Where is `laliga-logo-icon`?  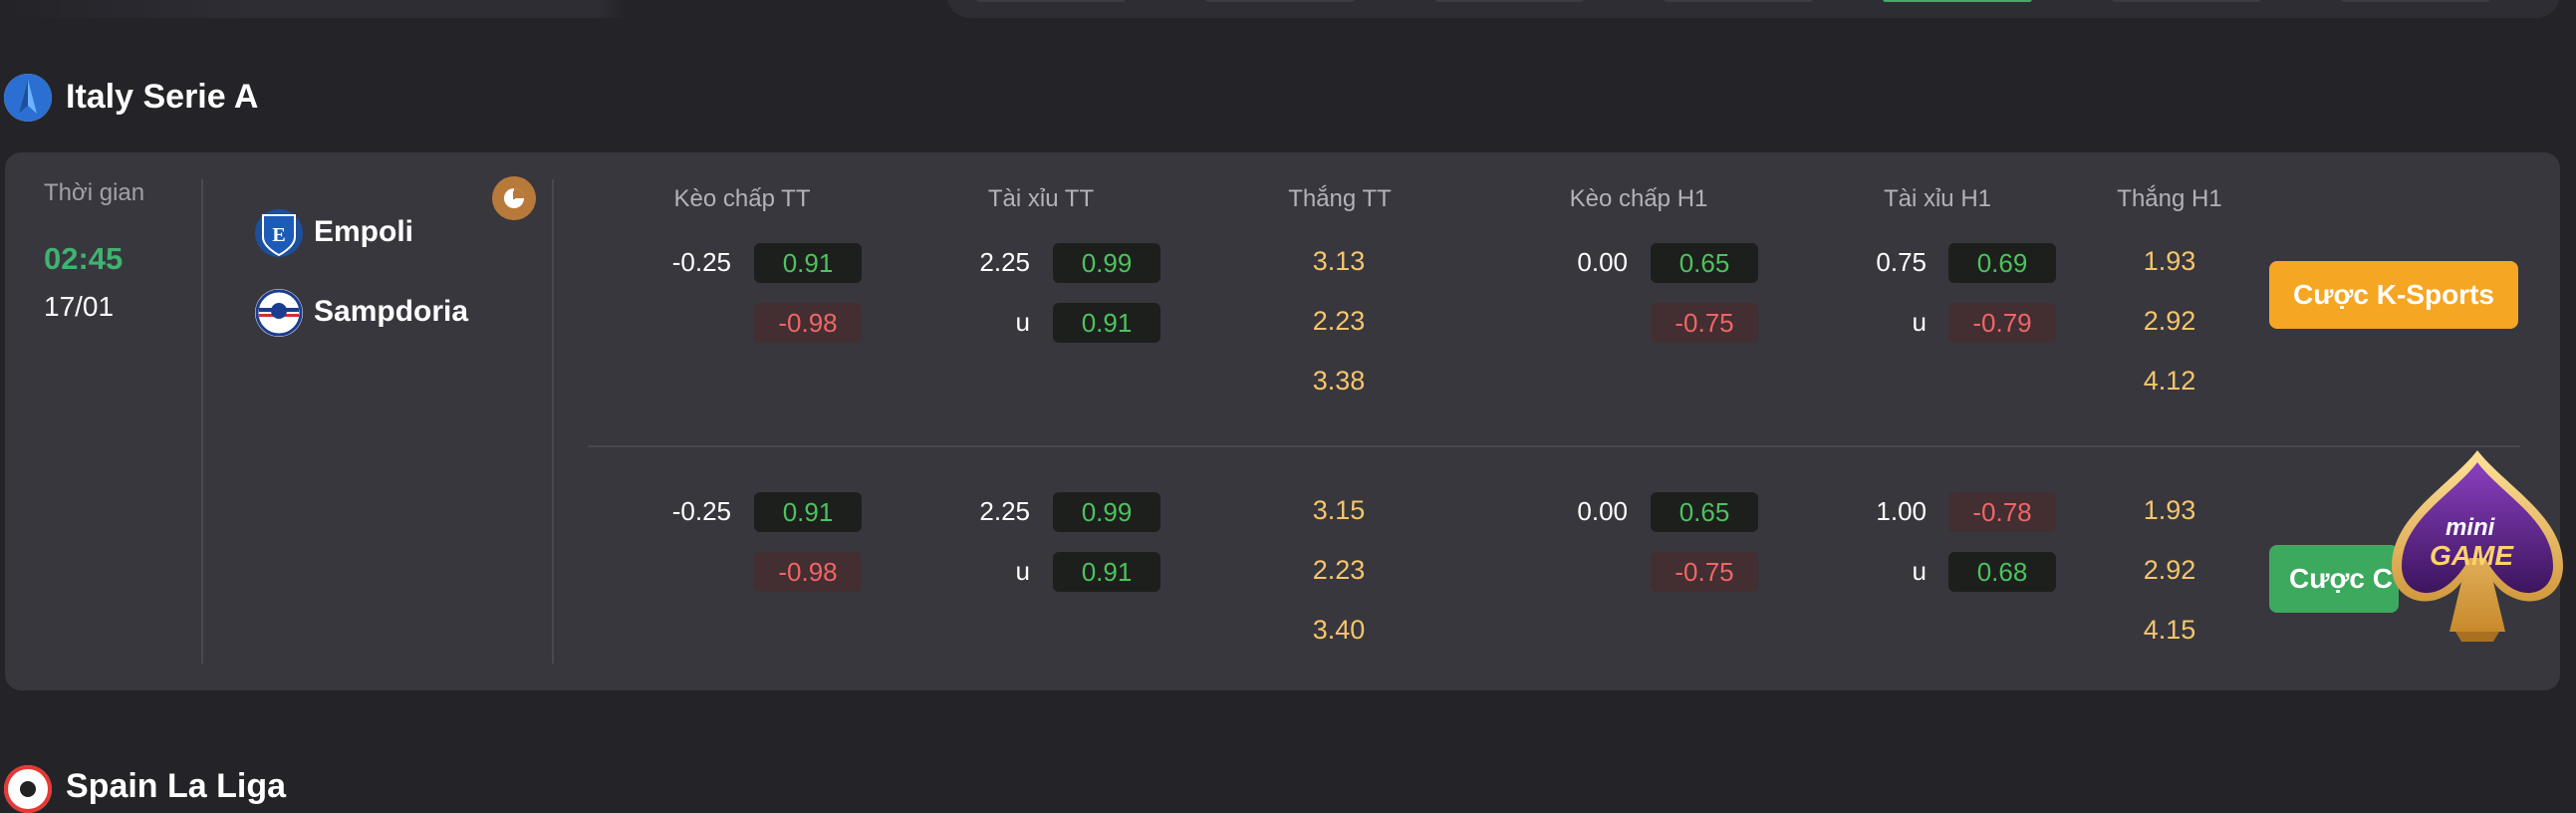 laliga-logo-icon is located at coordinates (28, 789).